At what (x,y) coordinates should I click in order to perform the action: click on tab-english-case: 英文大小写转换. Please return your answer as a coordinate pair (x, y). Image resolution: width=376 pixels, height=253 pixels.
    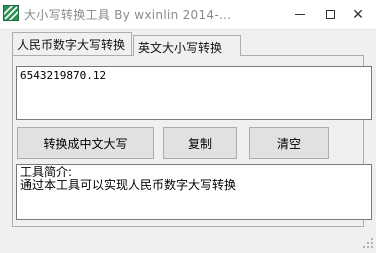
    Looking at the image, I should click on (187, 45).